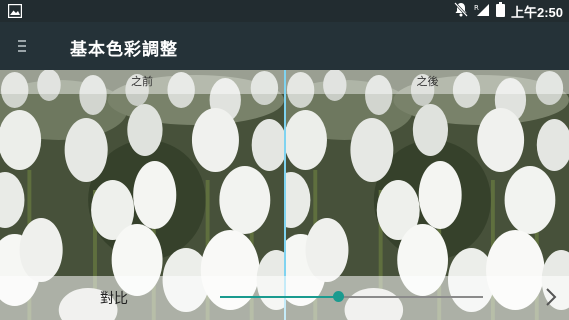 The height and width of the screenshot is (320, 569). What do you see at coordinates (500, 11) in the screenshot?
I see `battery-icon` at bounding box center [500, 11].